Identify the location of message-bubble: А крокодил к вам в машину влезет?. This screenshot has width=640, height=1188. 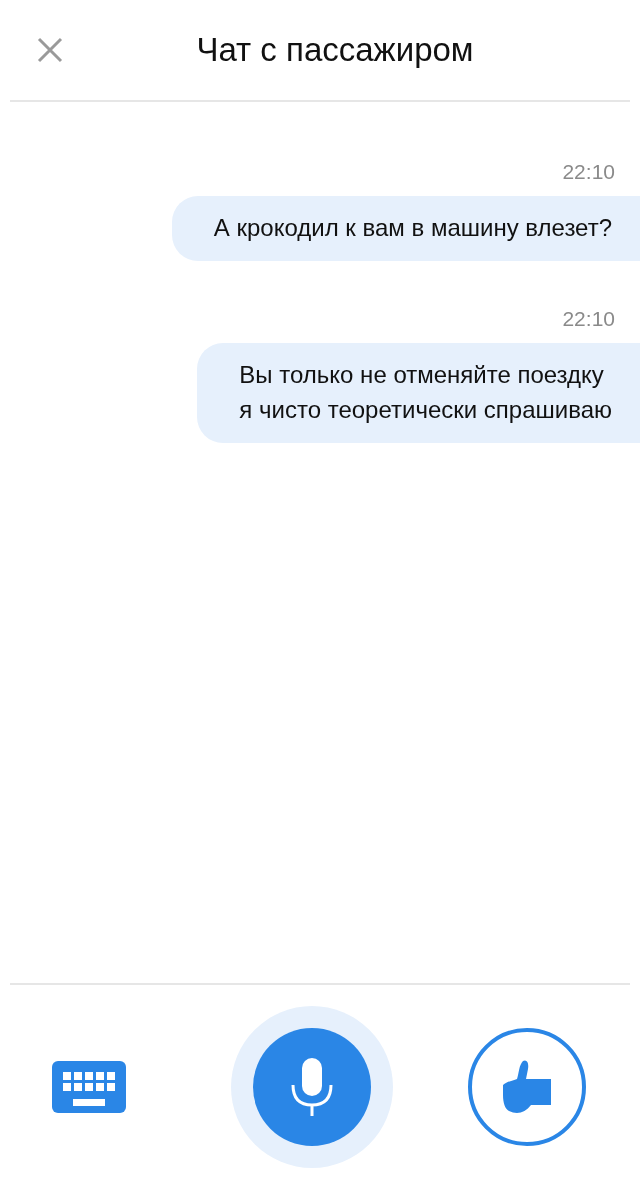
(405, 228).